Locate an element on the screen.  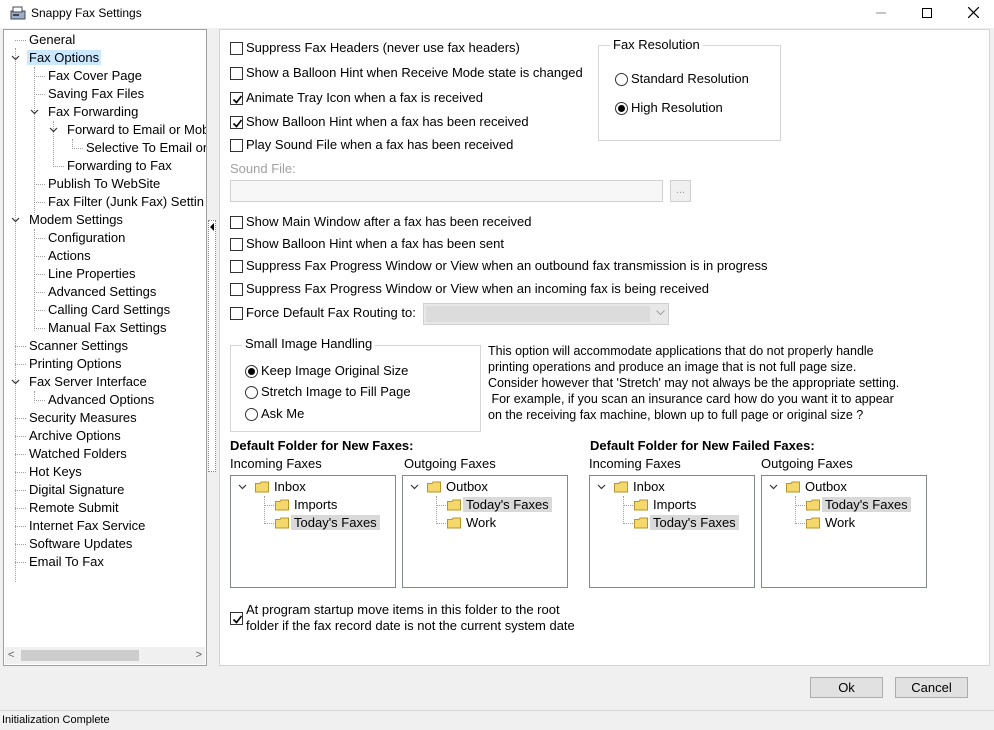
tree-item-advanced-settings: Advanced Settings is located at coordinates (93, 292).